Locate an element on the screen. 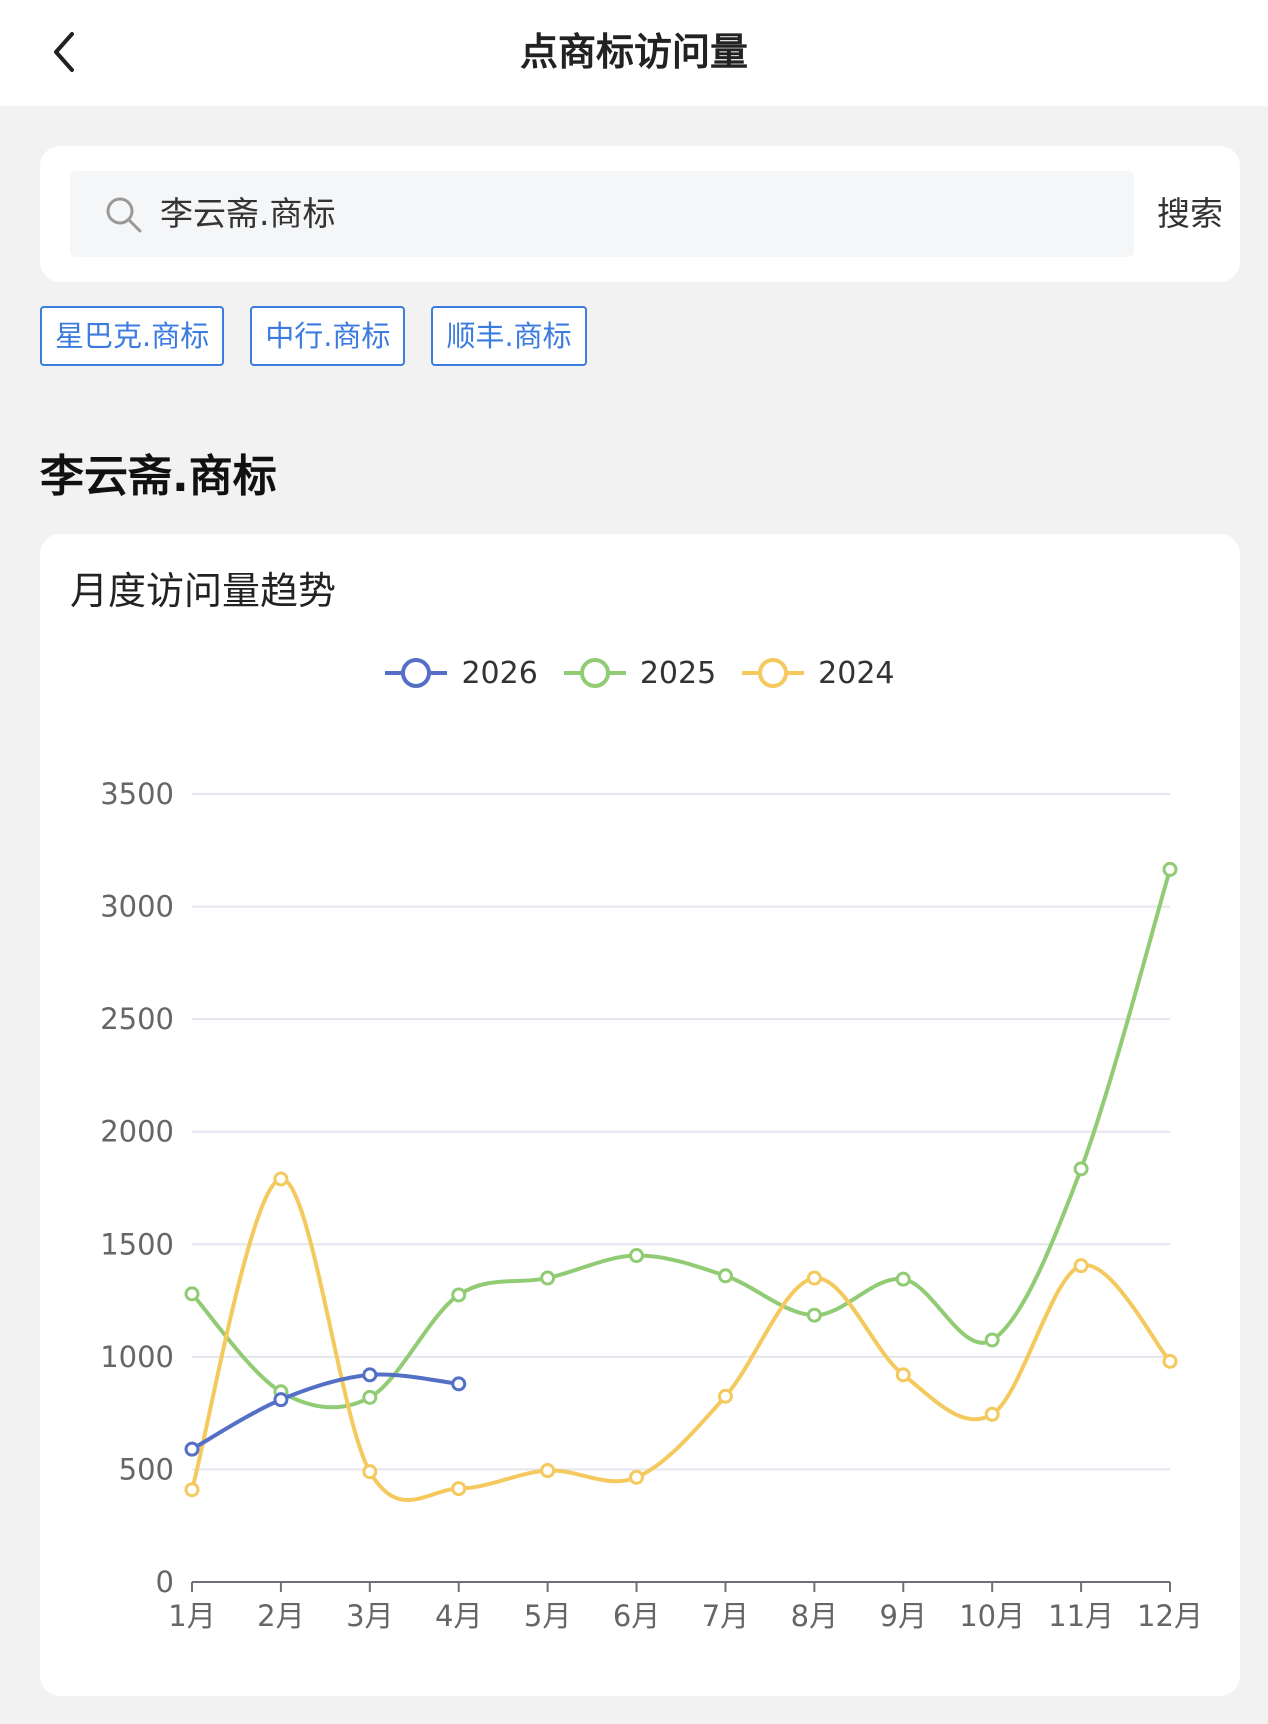 The height and width of the screenshot is (1724, 1268). section-title: 李云斋.商标 is located at coordinates (158, 476).